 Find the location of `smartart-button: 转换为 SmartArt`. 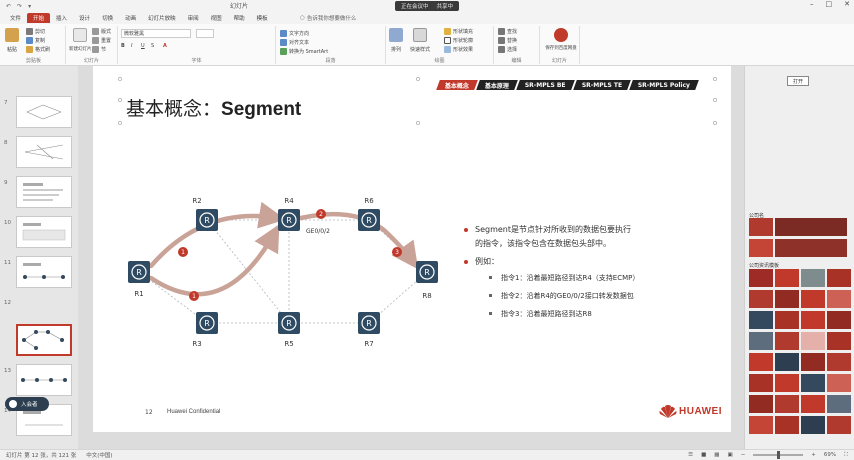

smartart-button: 转换为 SmartArt is located at coordinates (304, 51).